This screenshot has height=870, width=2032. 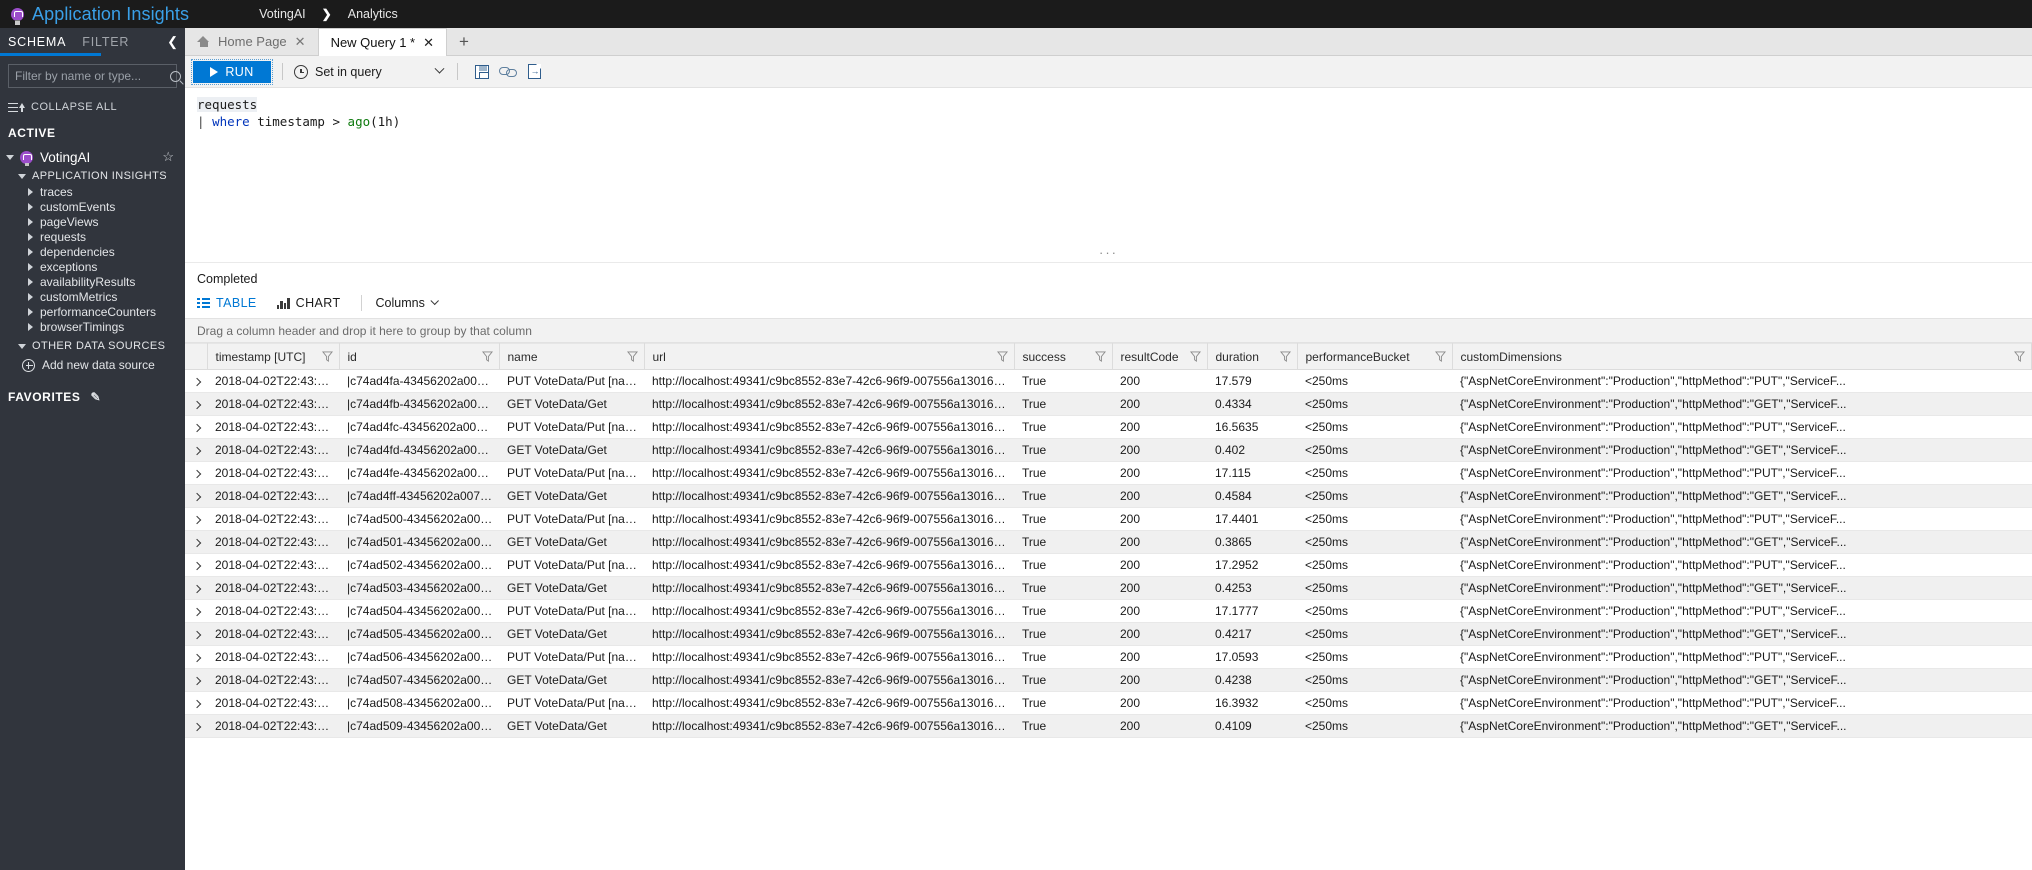 I want to click on column-header-duration: duration, so click(x=1252, y=356).